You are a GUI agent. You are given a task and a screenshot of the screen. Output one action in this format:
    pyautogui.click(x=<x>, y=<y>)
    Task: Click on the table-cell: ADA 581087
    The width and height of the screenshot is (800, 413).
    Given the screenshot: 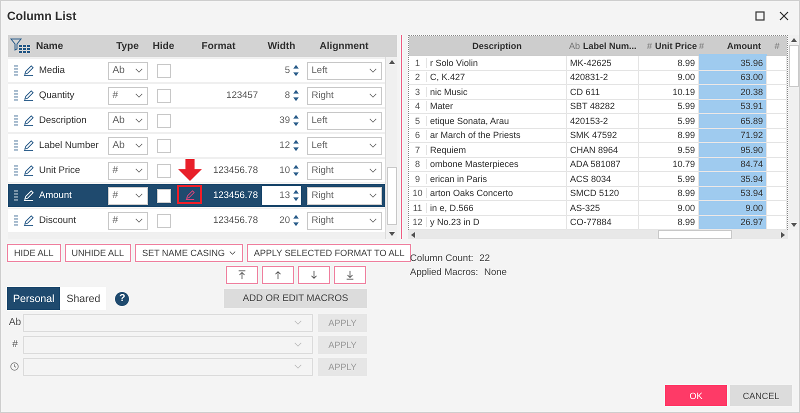 What is the action you would take?
    pyautogui.click(x=603, y=164)
    